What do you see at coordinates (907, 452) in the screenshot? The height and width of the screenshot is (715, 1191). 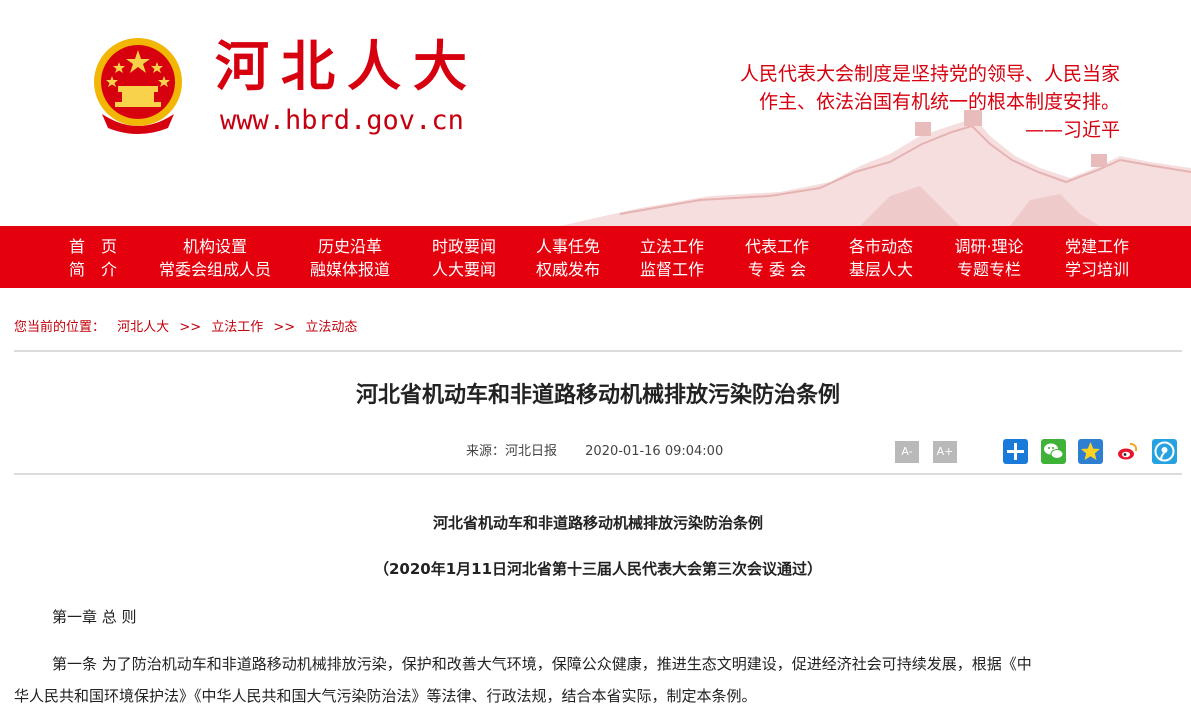 I see `font-decrease-button: A-` at bounding box center [907, 452].